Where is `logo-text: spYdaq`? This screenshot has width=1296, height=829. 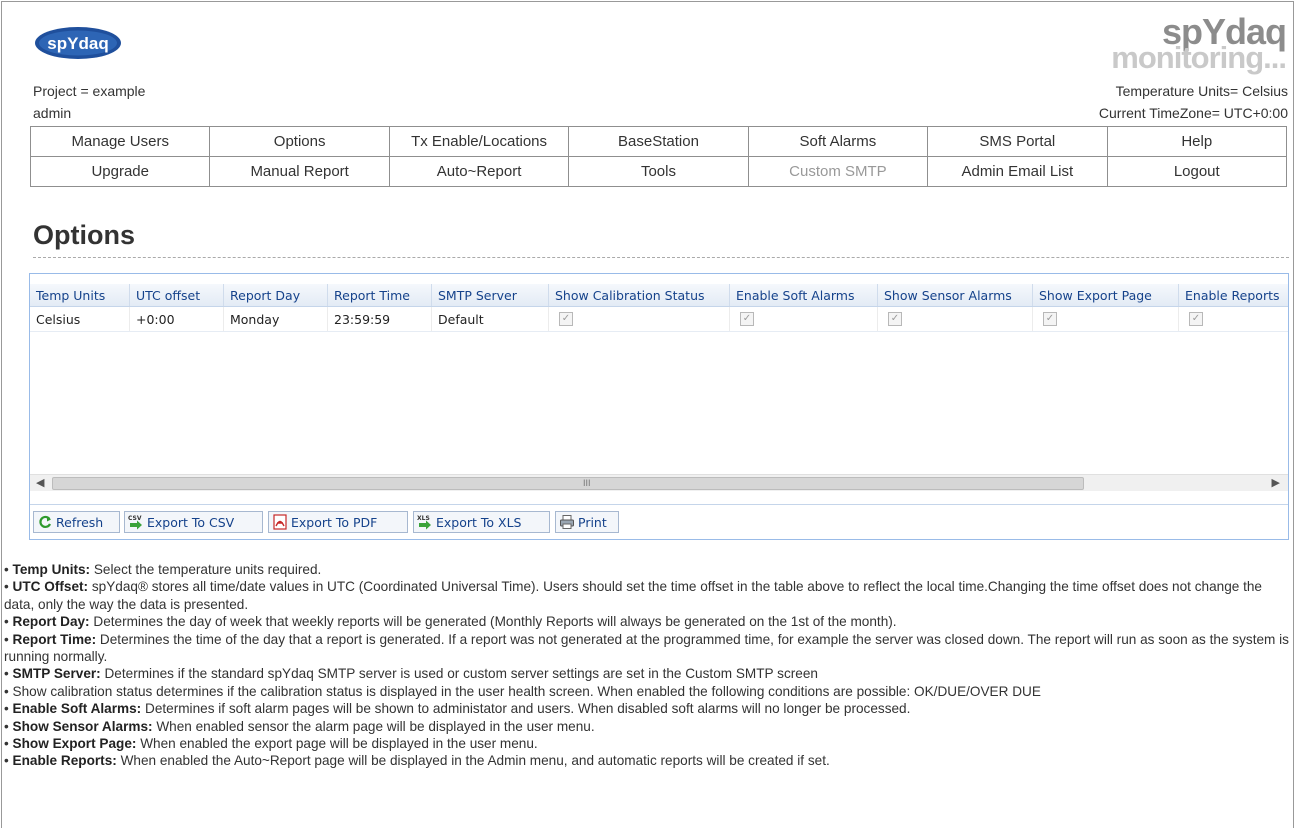 logo-text: spYdaq is located at coordinates (77, 43).